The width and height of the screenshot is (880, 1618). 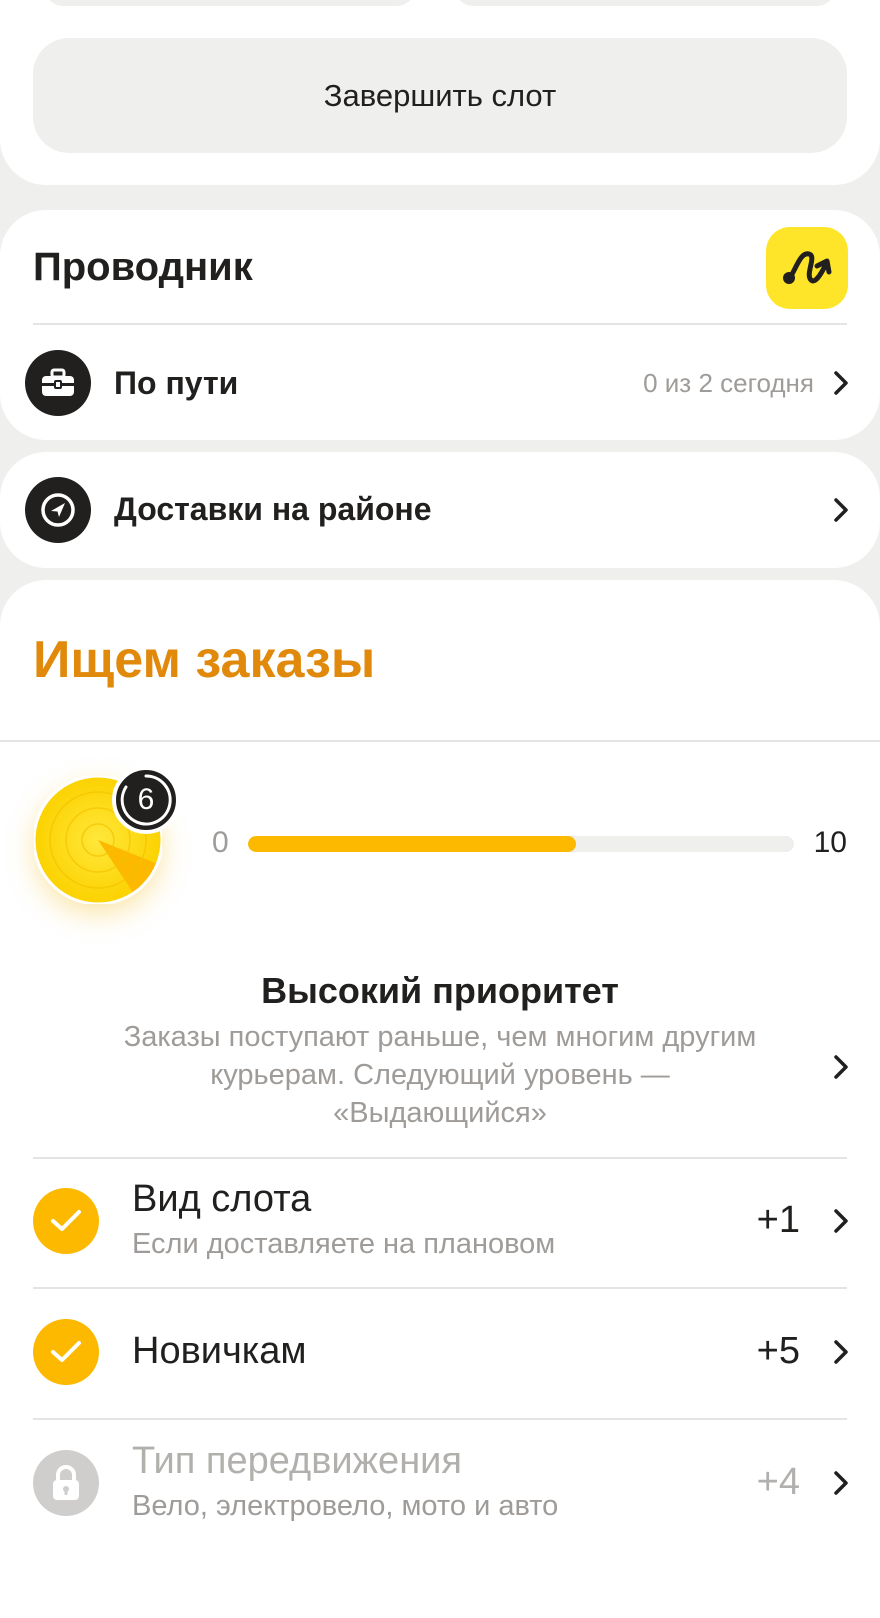 I want to click on bonus-item-subtitle: Если доставляете на плановом, so click(x=344, y=1244).